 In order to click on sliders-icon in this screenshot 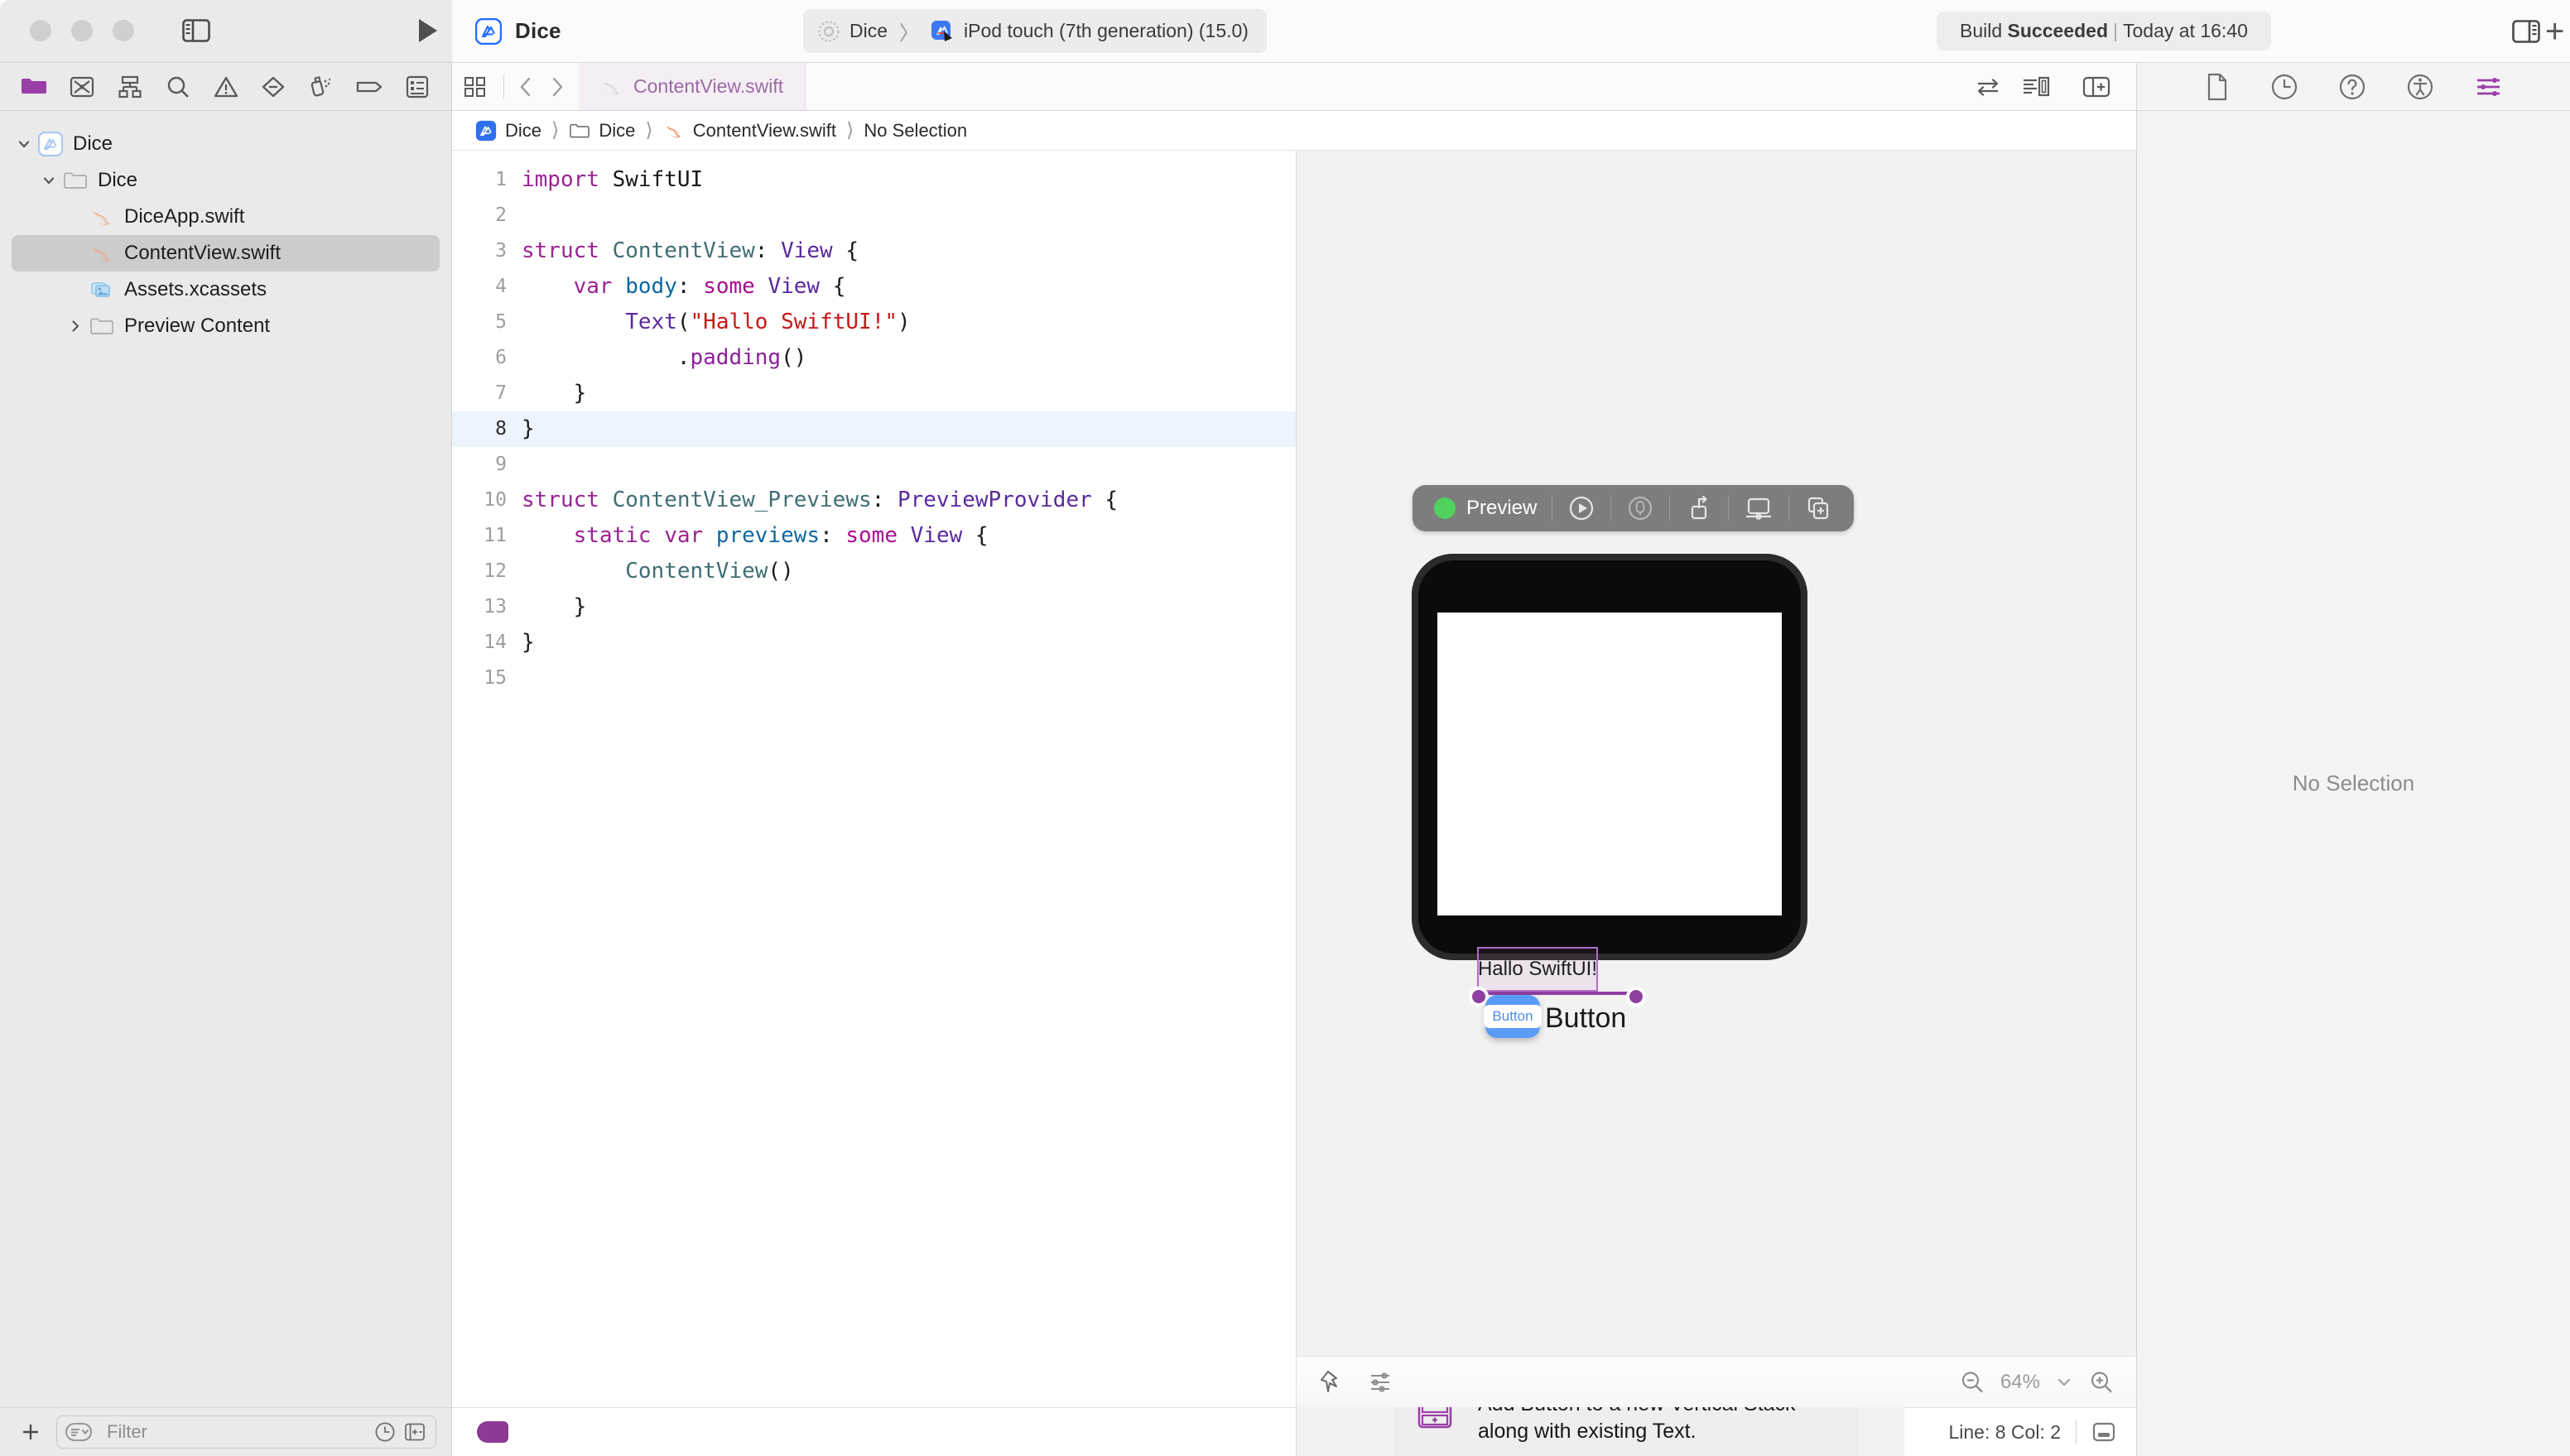, I will do `click(2489, 87)`.